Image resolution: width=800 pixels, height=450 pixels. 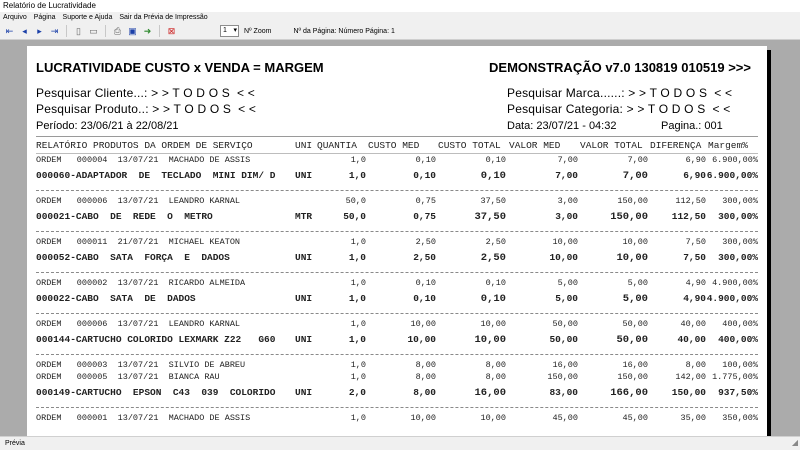 I want to click on first-page-icon: ⇤, so click(x=9, y=31).